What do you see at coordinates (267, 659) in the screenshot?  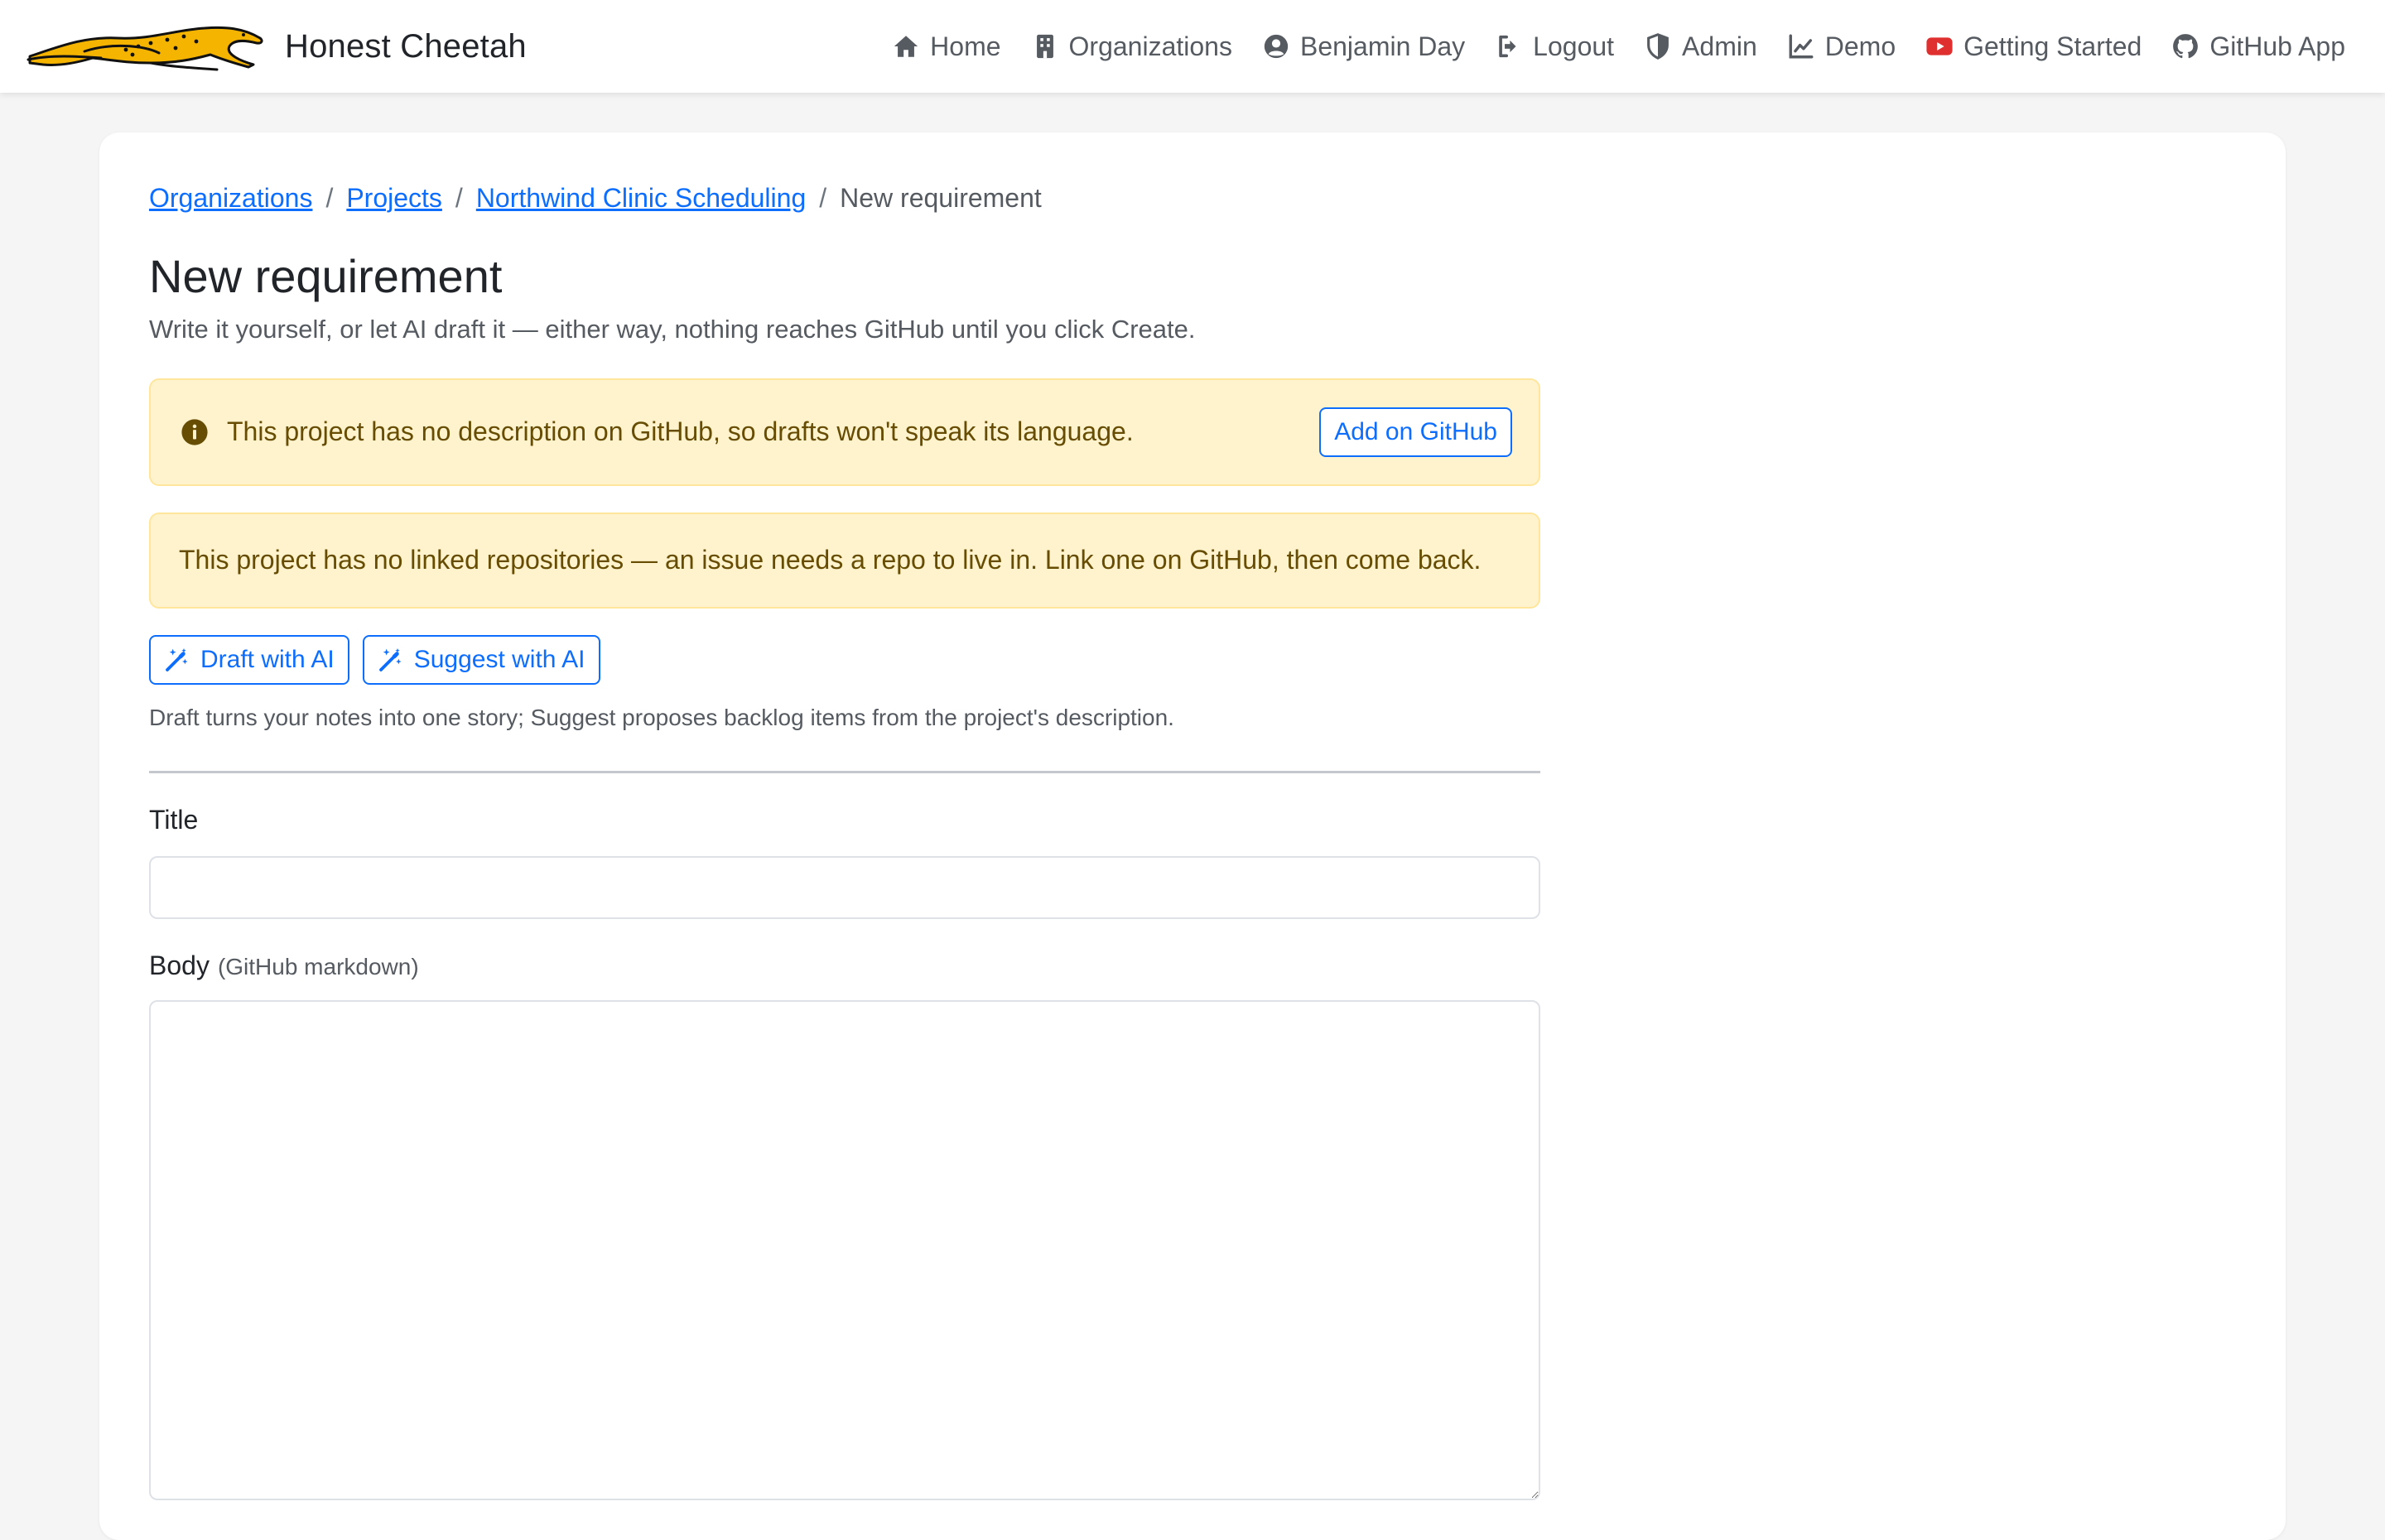 I see `draft-with-ai-label: Draft with AI` at bounding box center [267, 659].